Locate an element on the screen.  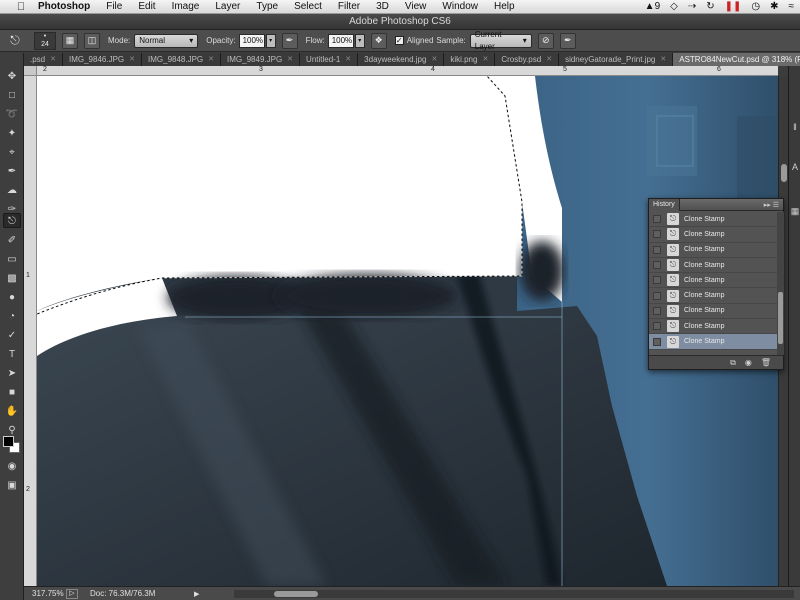
tab-kiki: kiki.png ✕ is located at coordinates (470, 59).